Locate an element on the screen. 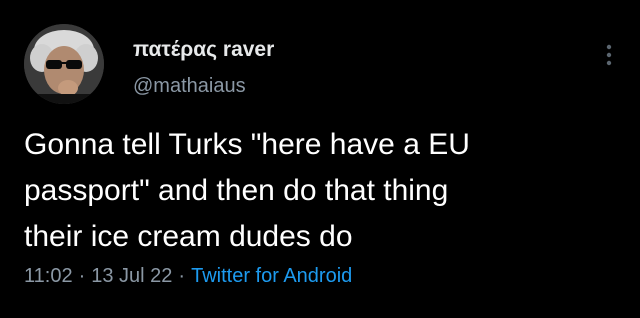 This screenshot has width=640, height=318. more-vertical-icon is located at coordinates (609, 55).